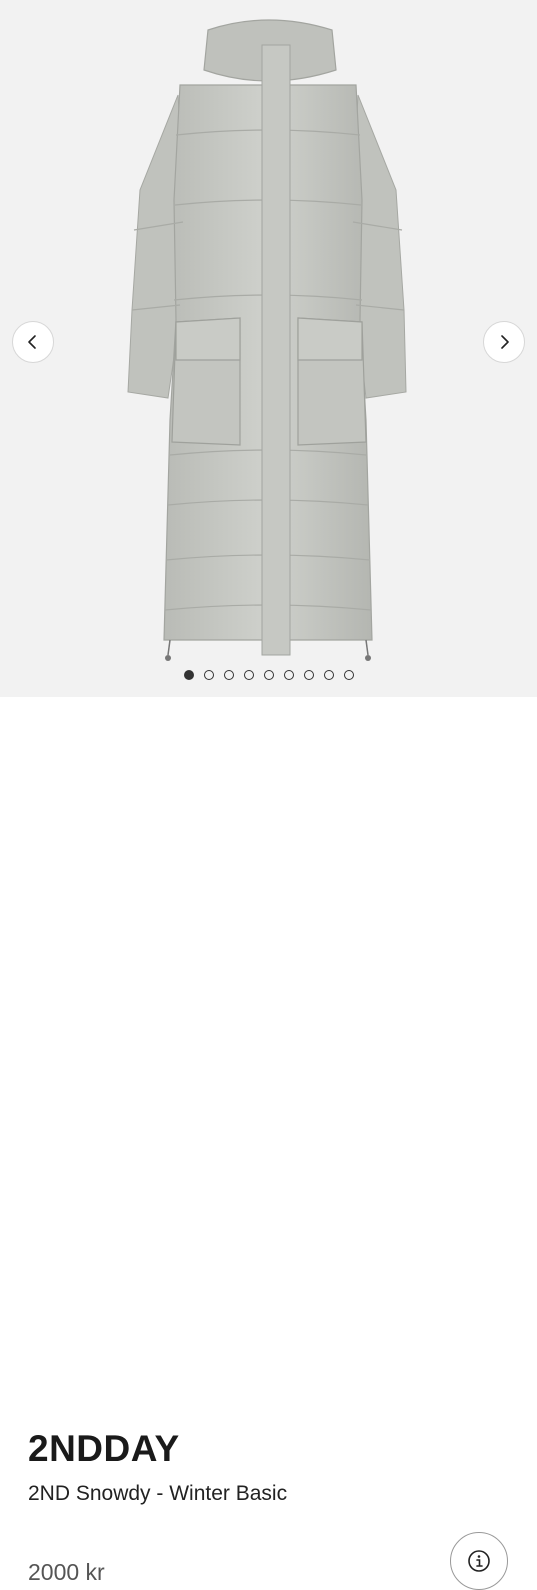 The image size is (537, 1590). Describe the element at coordinates (66, 1572) in the screenshot. I see `product-price: 2000 kr` at that location.